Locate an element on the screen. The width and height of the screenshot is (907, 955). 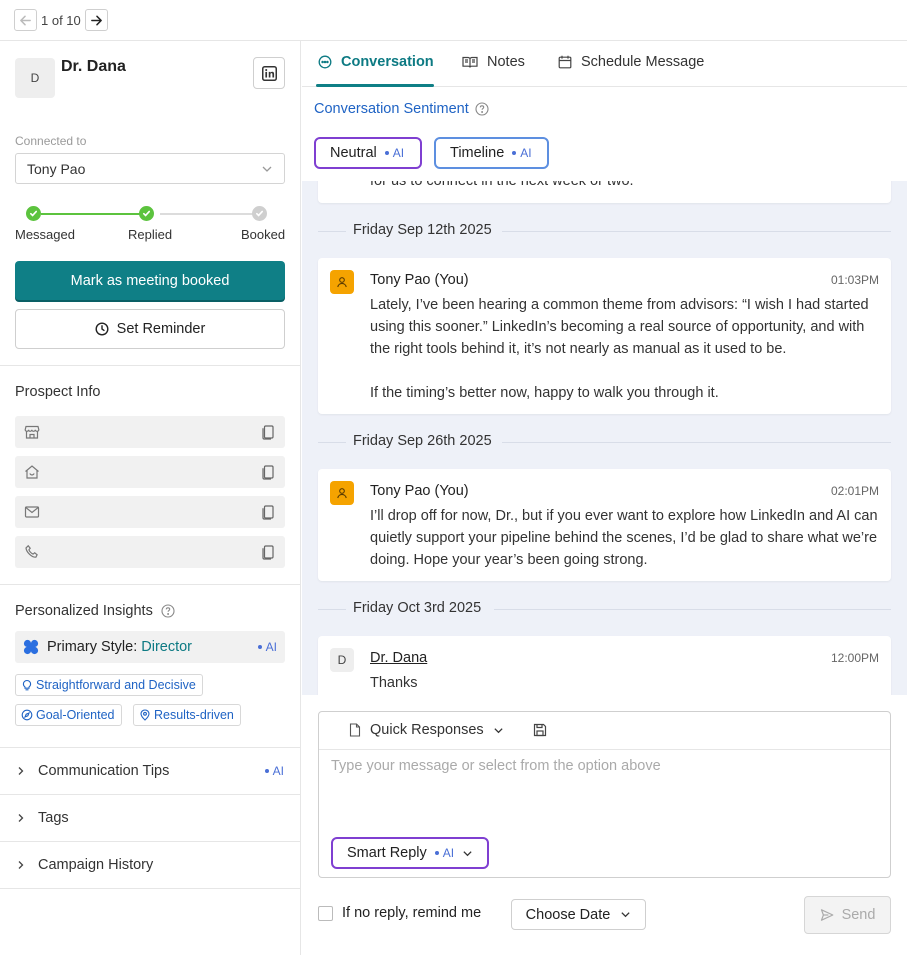
lightbulb-icon is located at coordinates (27, 685).